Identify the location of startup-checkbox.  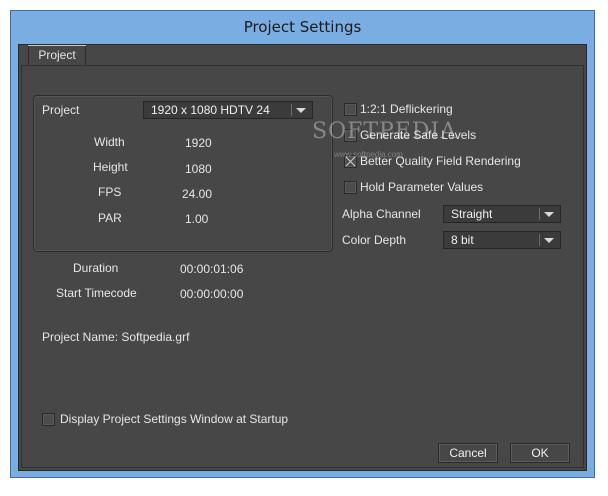
(48, 419).